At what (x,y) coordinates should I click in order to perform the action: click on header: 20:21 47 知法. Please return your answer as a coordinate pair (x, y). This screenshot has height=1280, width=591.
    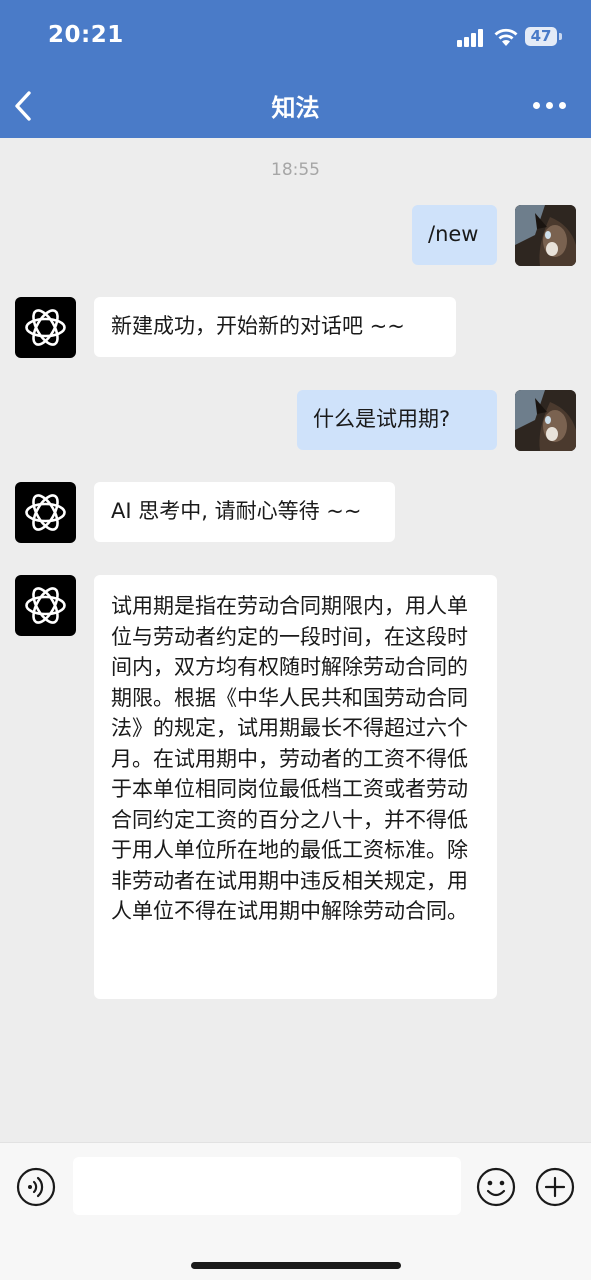
    Looking at the image, I should click on (295, 69).